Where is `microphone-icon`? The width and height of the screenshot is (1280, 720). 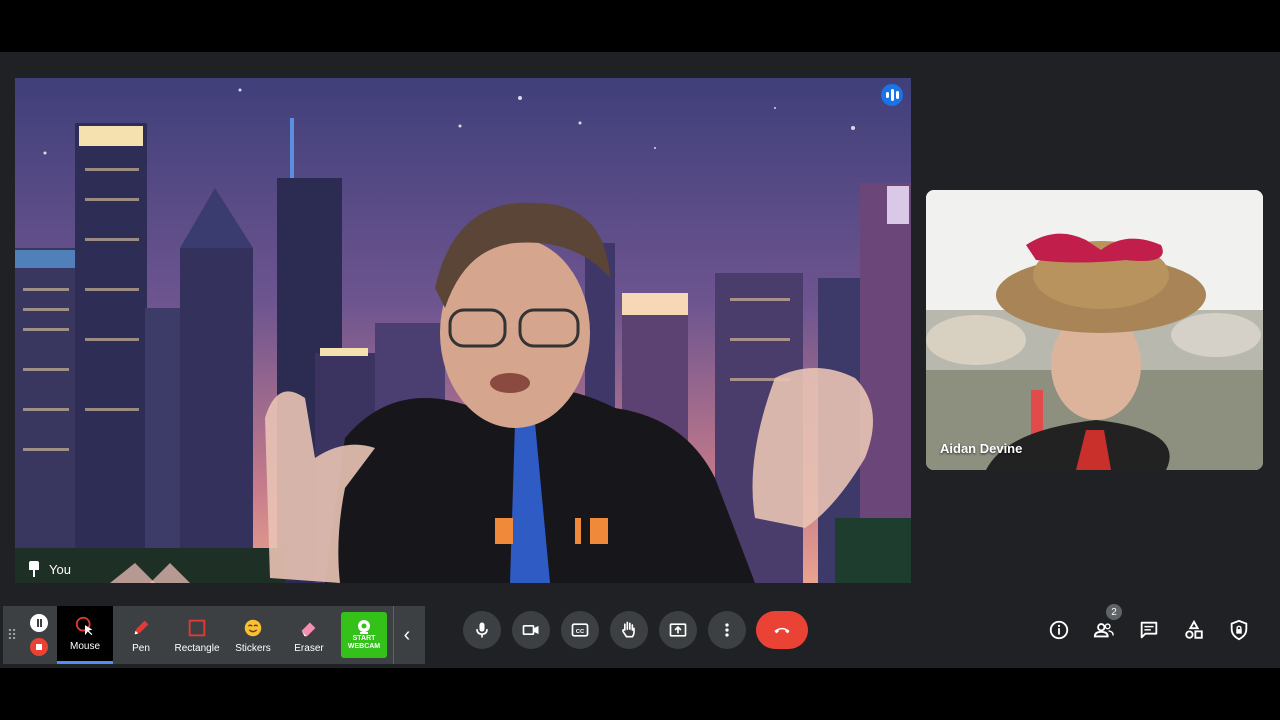 microphone-icon is located at coordinates (482, 630).